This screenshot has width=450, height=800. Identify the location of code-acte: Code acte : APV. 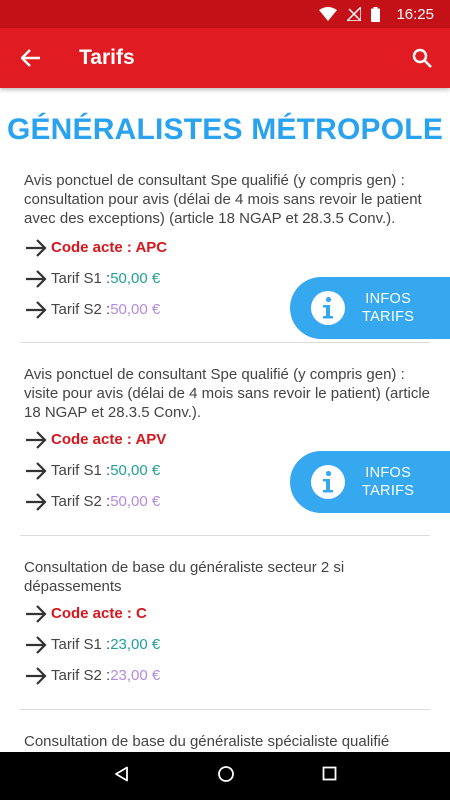
(109, 439).